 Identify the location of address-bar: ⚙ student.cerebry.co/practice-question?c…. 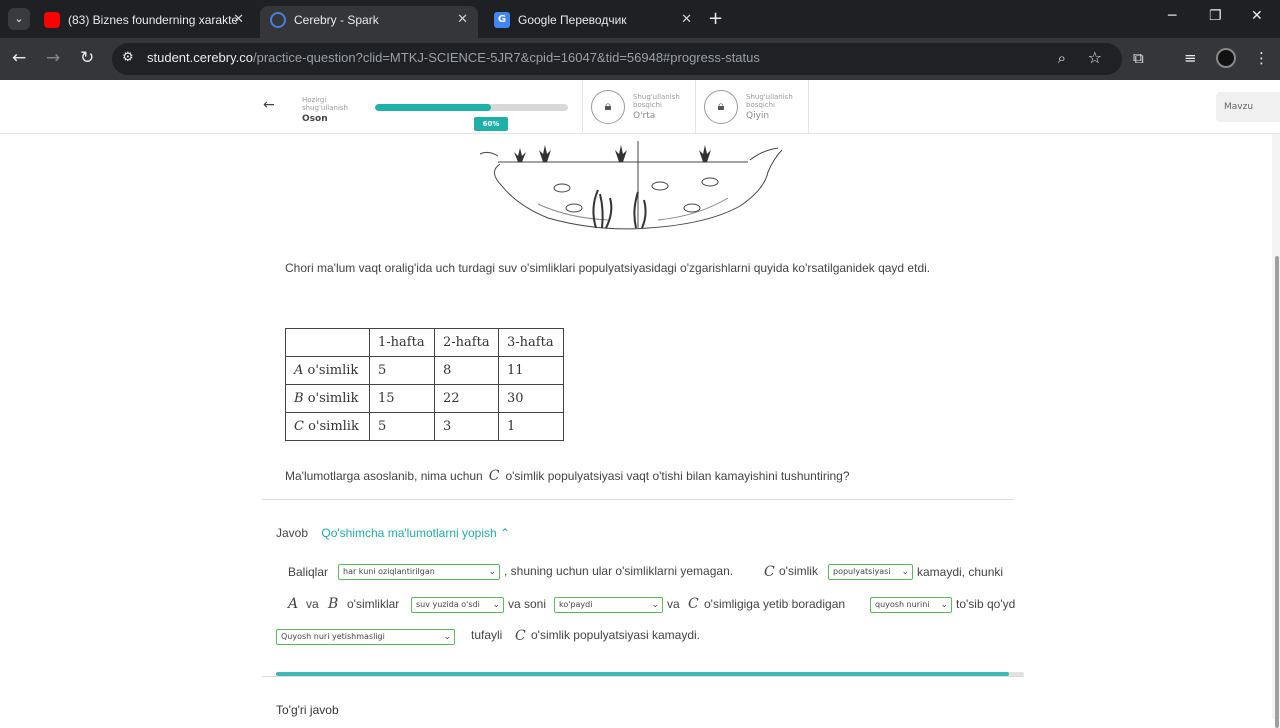
(617, 59).